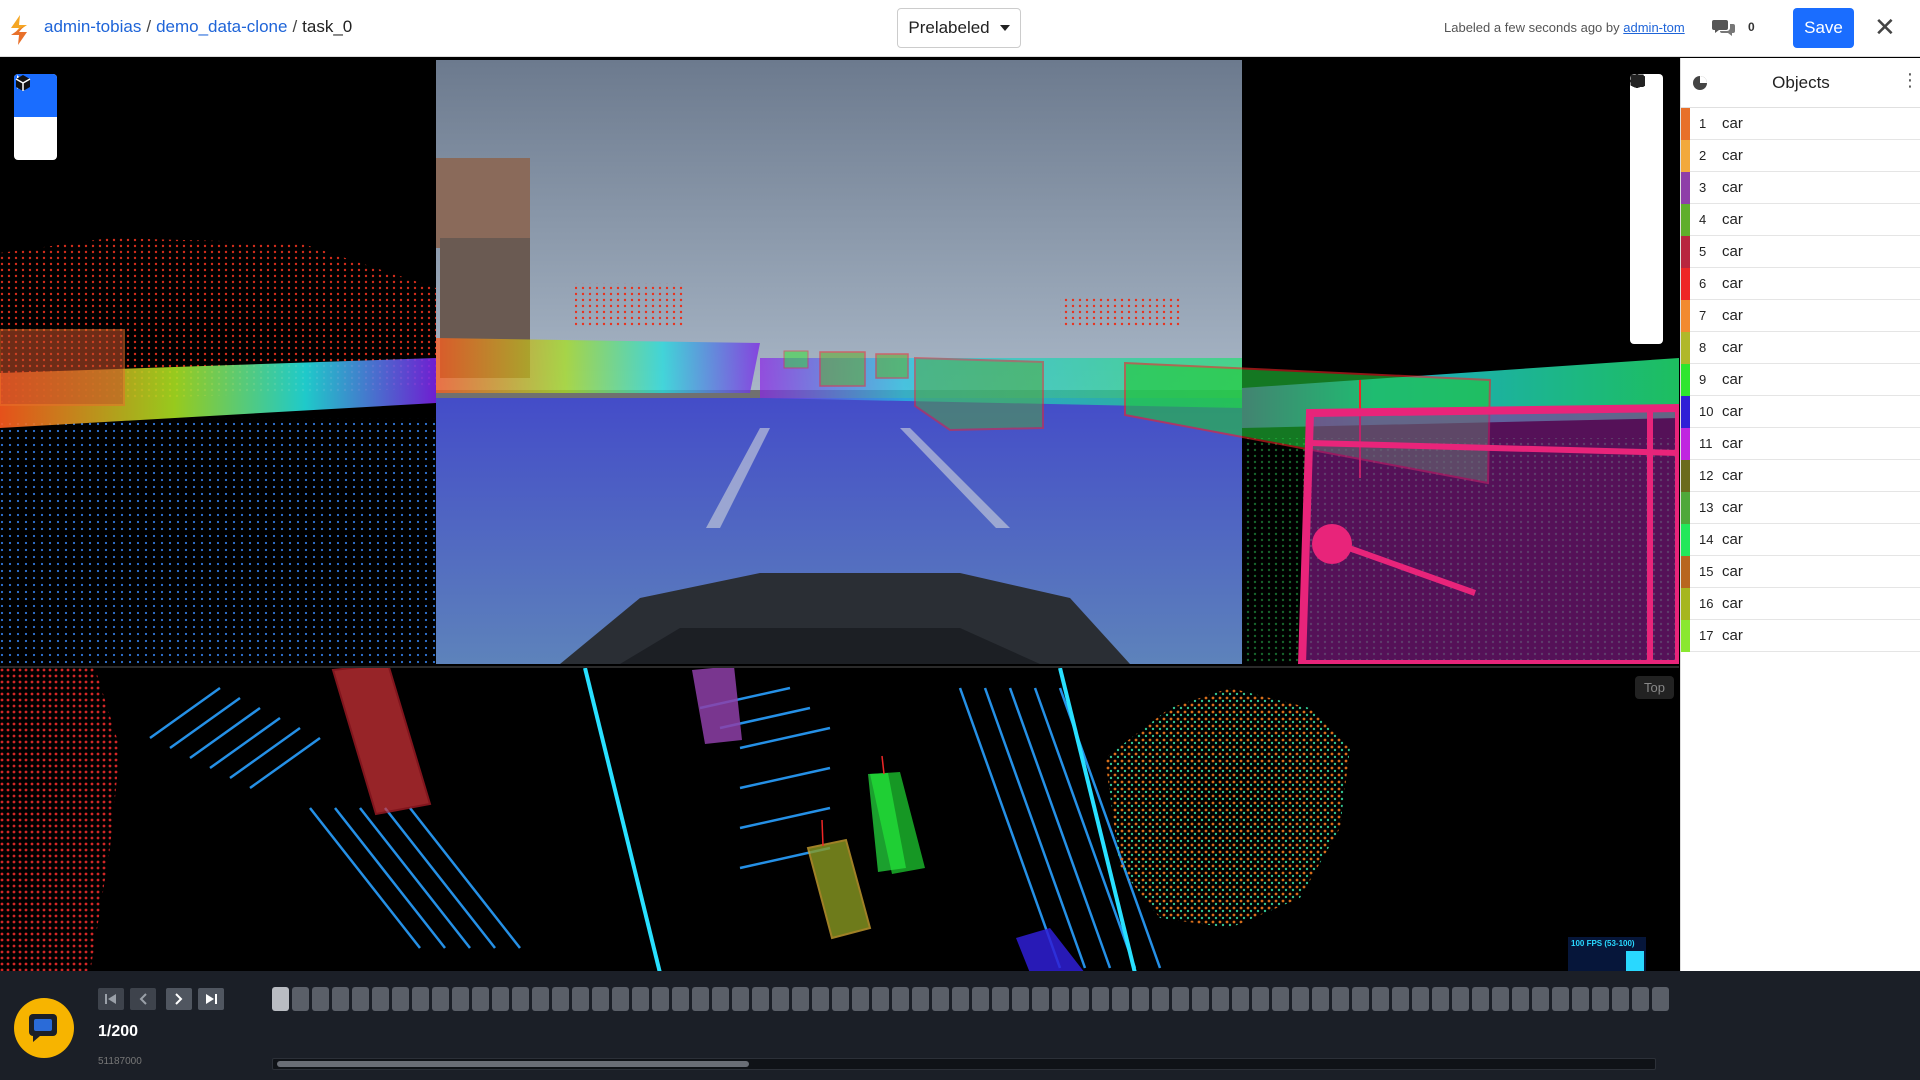  Describe the element at coordinates (964, 1064) in the screenshot. I see `timeline-scrollbar` at that location.